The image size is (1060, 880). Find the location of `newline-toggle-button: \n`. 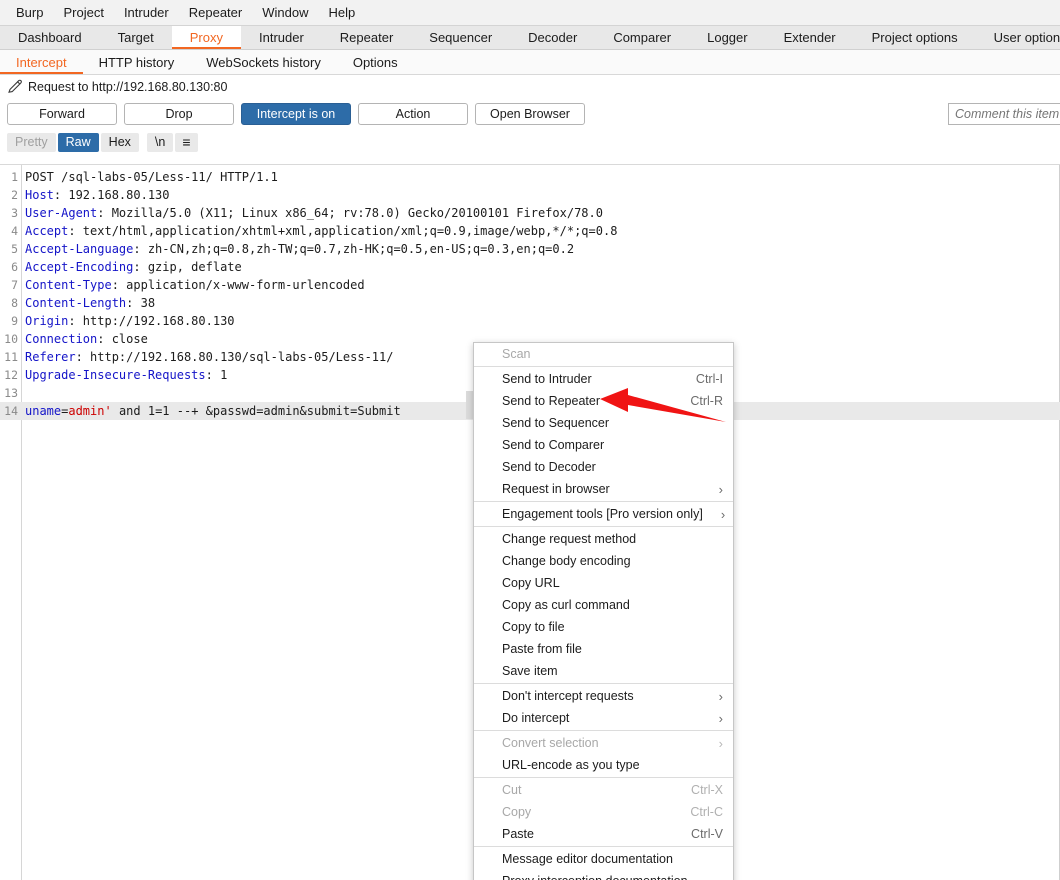

newline-toggle-button: \n is located at coordinates (160, 142).